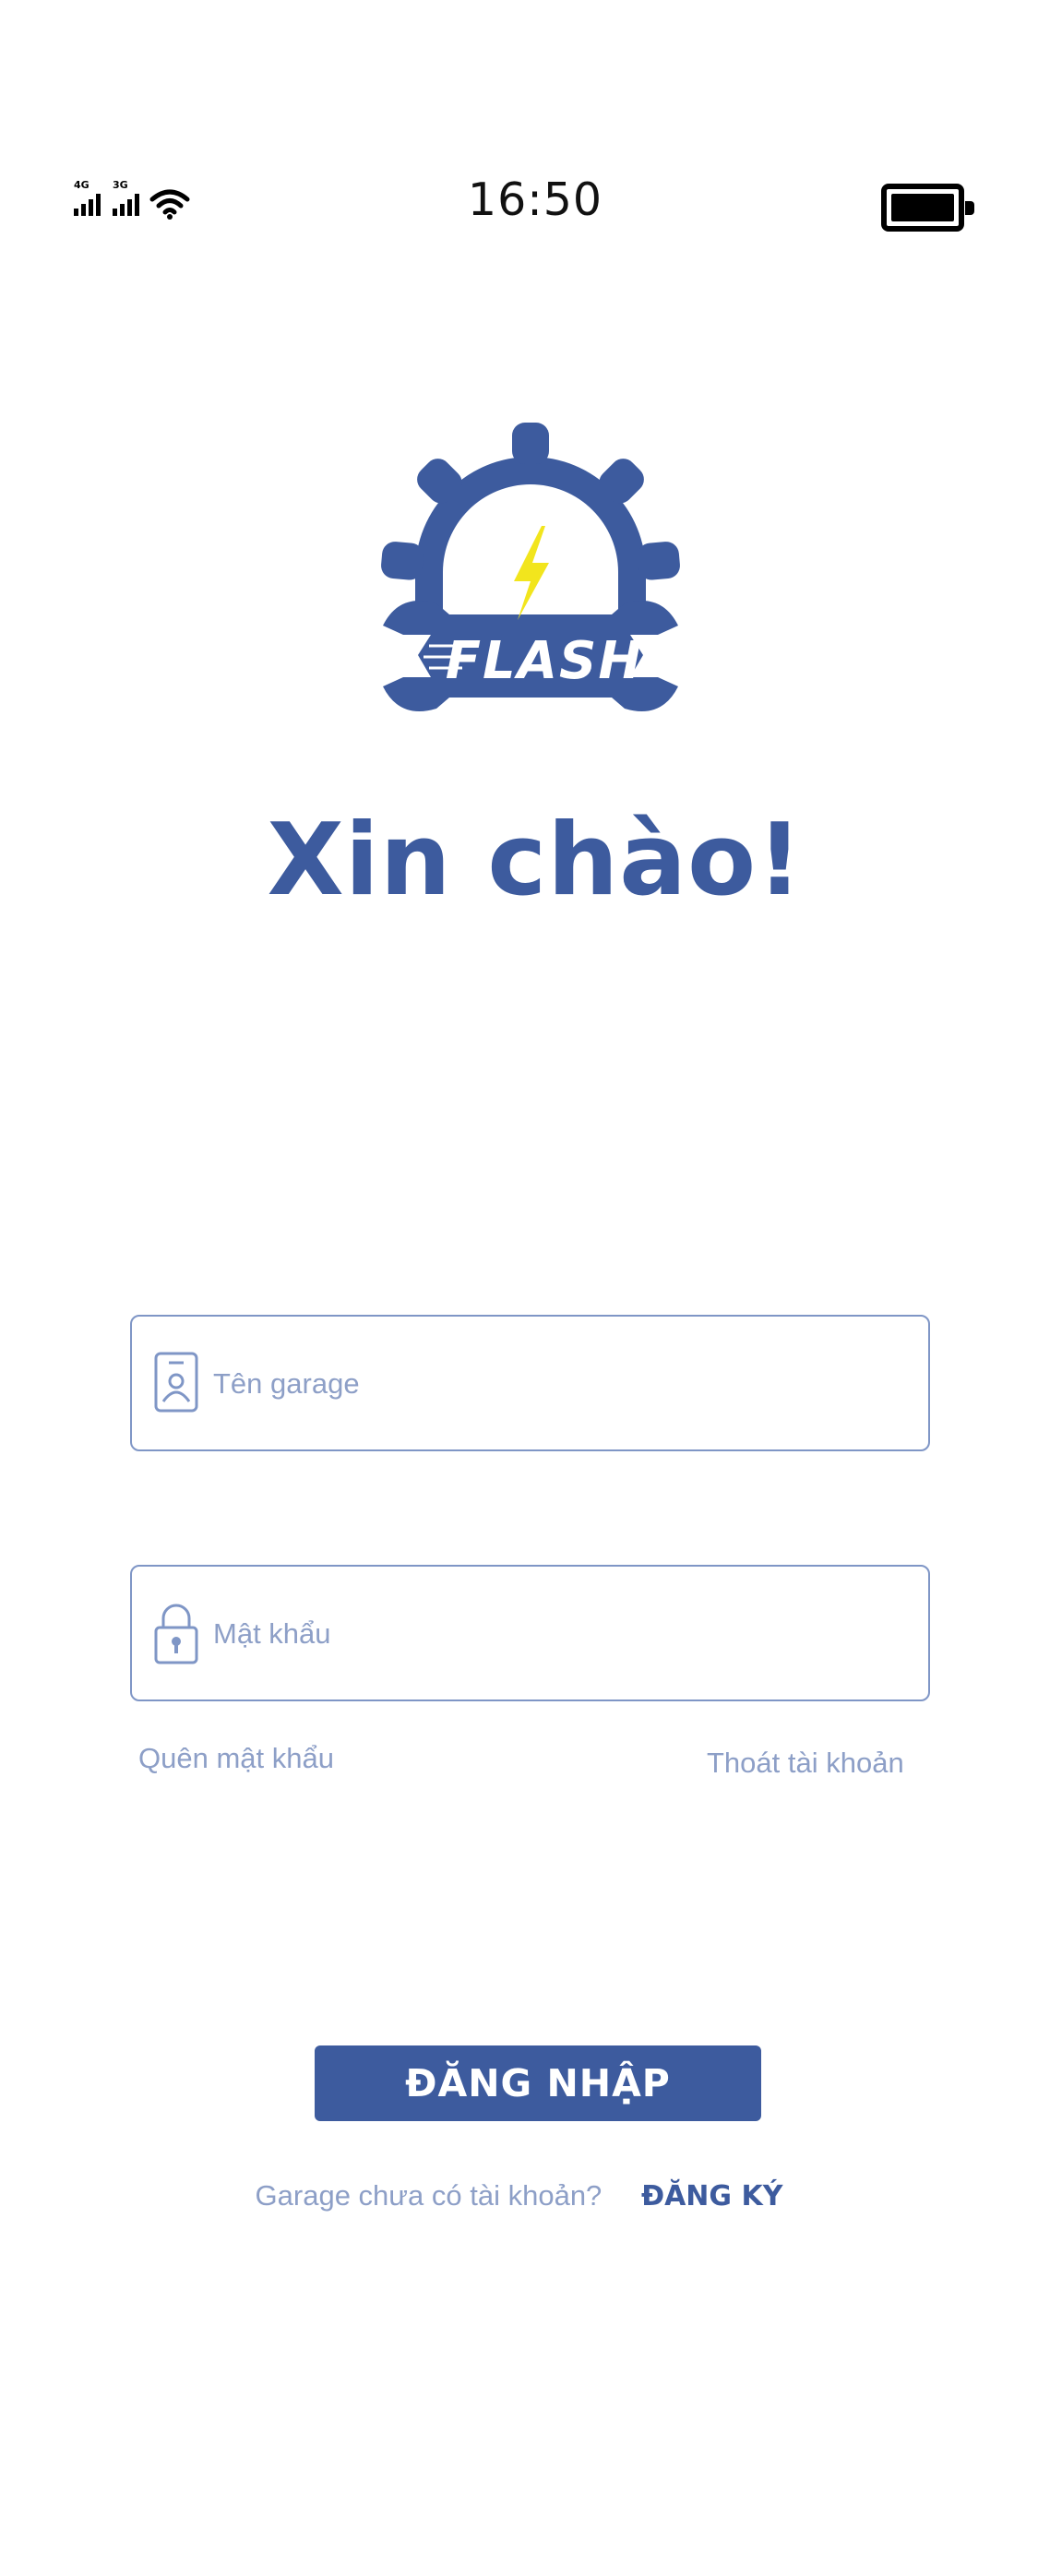 The image size is (1038, 2576). What do you see at coordinates (530, 567) in the screenshot?
I see `flash-logo: FLASH` at bounding box center [530, 567].